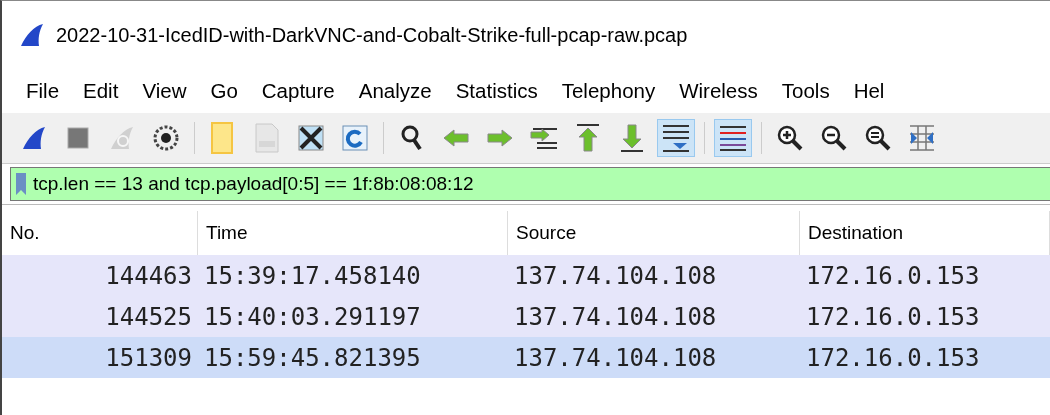  What do you see at coordinates (224, 91) in the screenshot?
I see `menu-item: Go` at bounding box center [224, 91].